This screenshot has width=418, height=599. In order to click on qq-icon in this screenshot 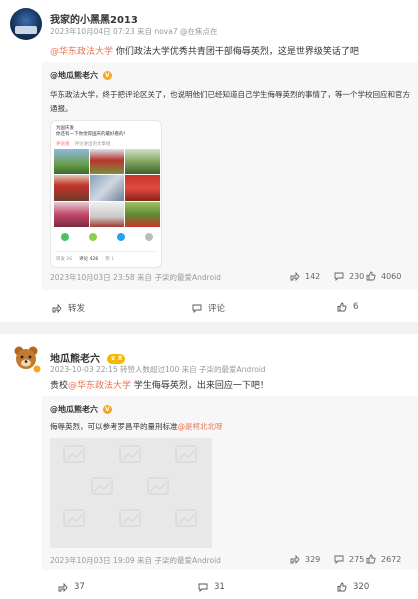, I will do `click(121, 237)`.